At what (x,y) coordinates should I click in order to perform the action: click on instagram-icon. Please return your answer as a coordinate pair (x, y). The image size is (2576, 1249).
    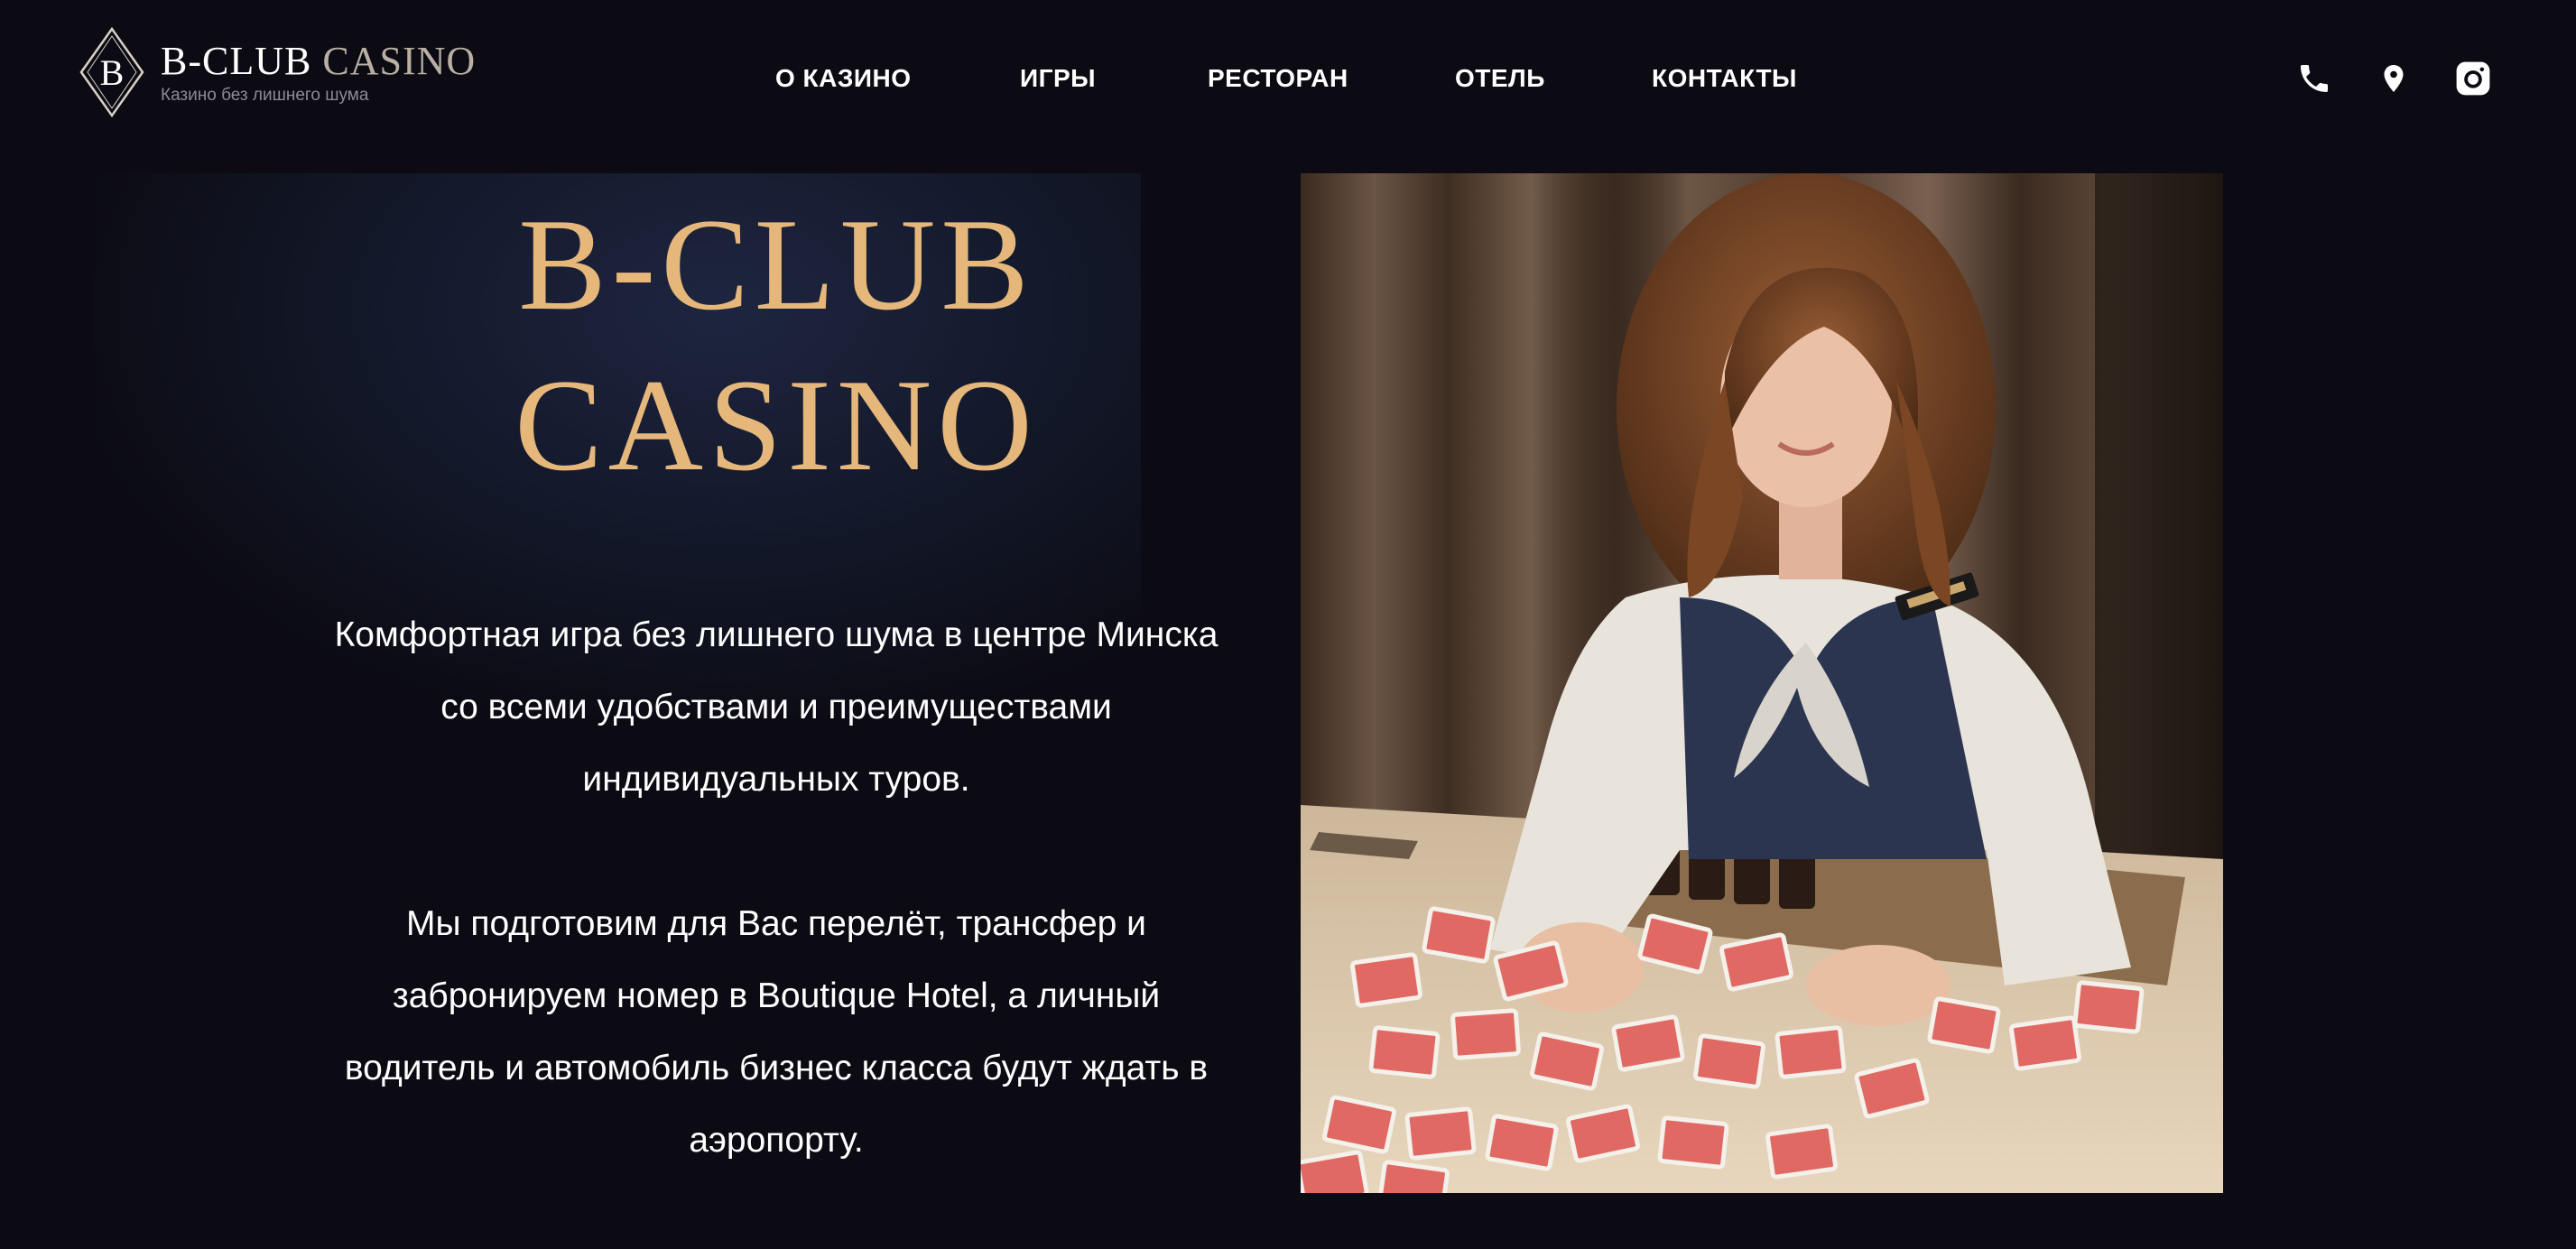
    Looking at the image, I should click on (2473, 78).